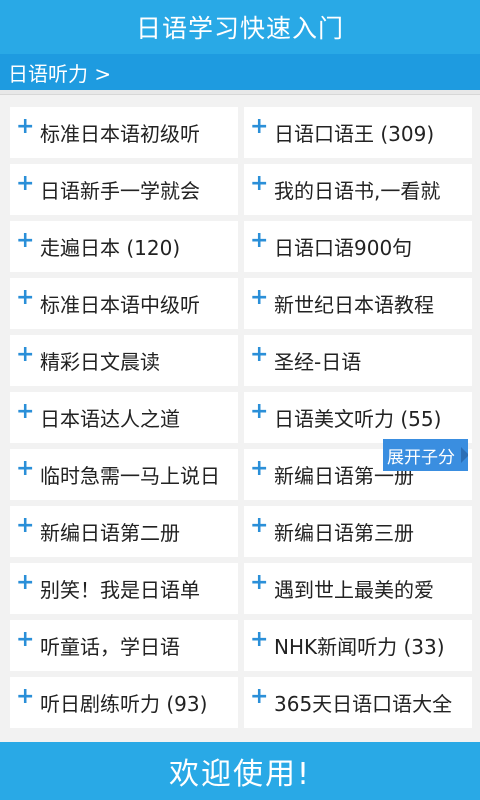 The height and width of the screenshot is (800, 480). What do you see at coordinates (421, 457) in the screenshot?
I see `expand-subcategory-label: 展开子分` at bounding box center [421, 457].